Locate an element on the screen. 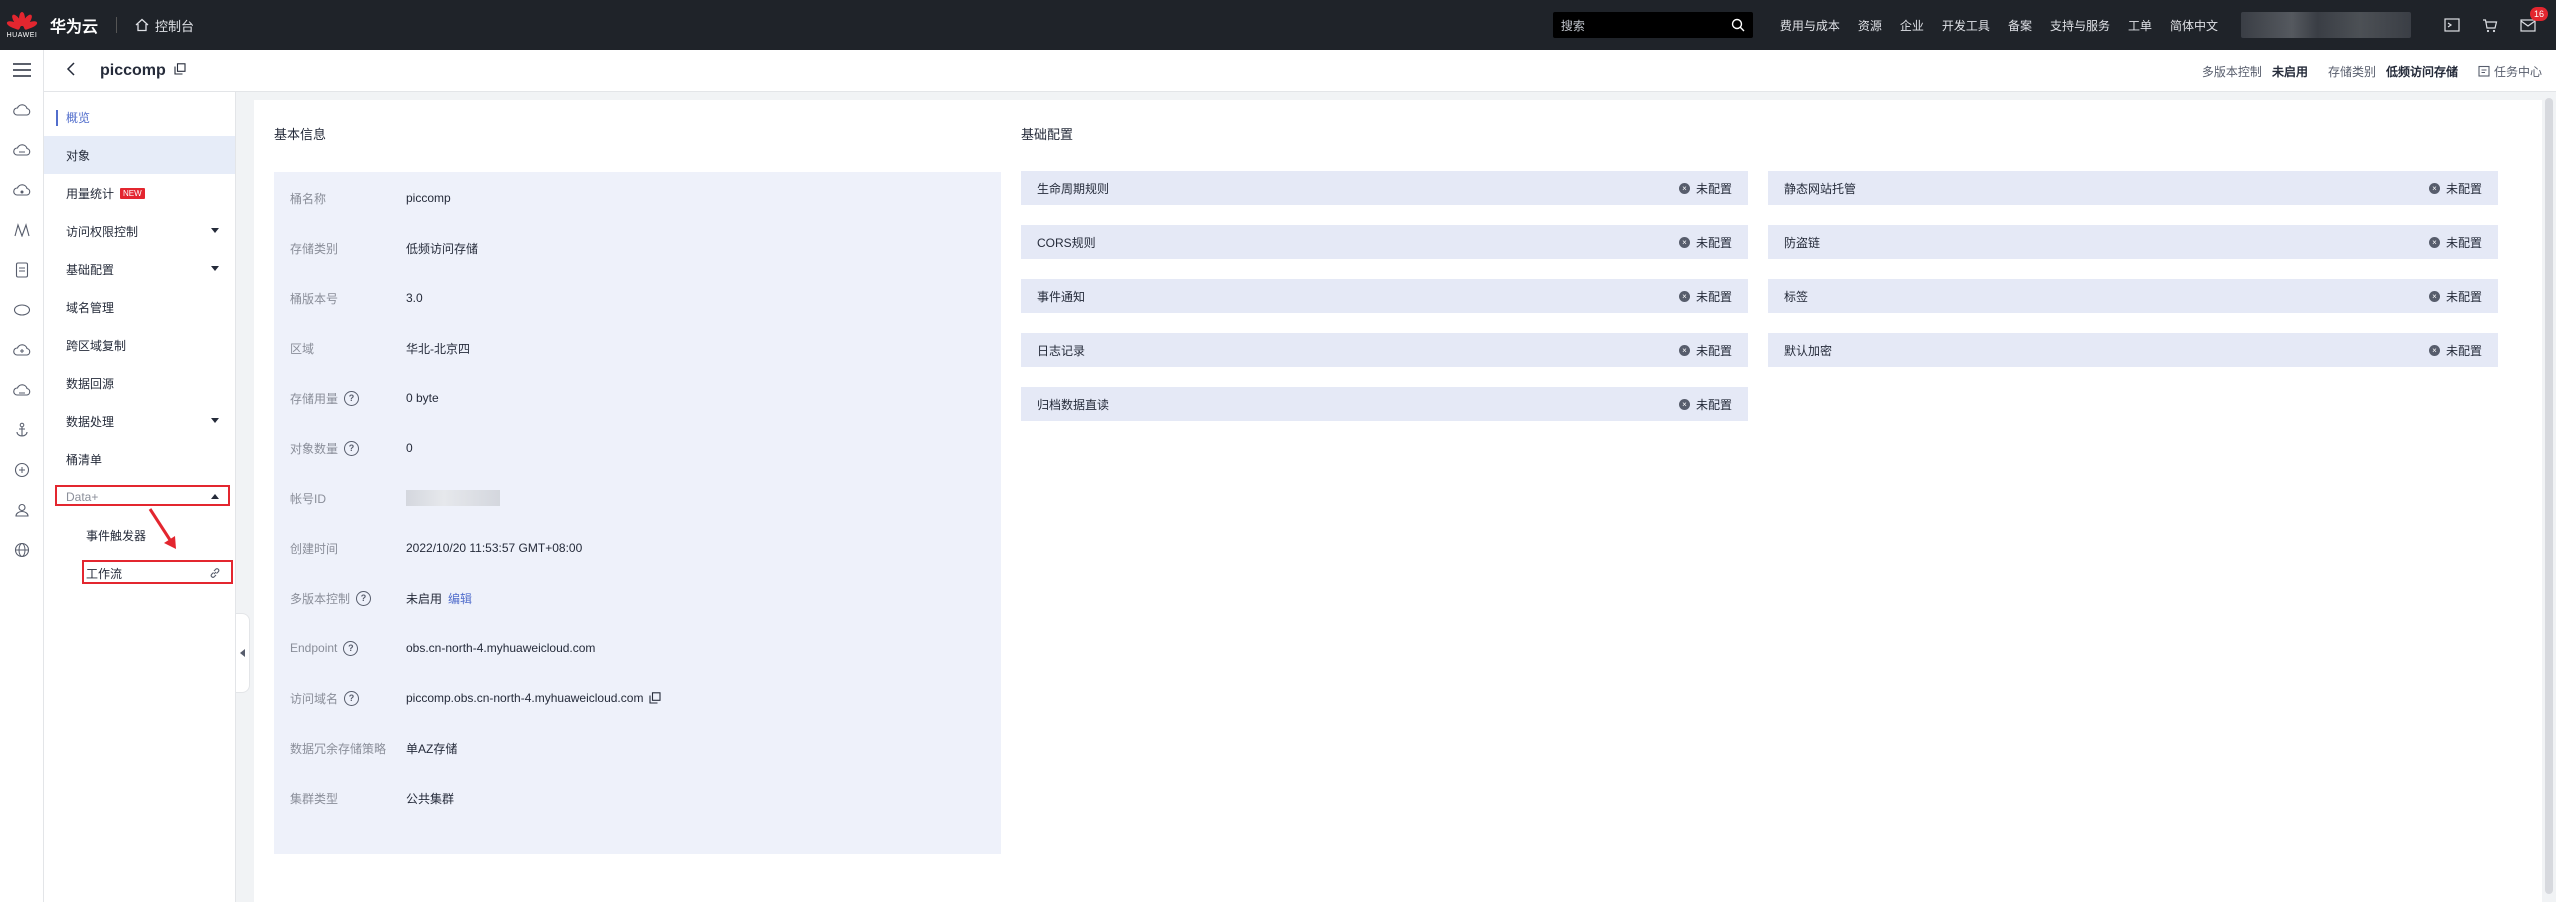 This screenshot has height=902, width=2556. cloud-service-icon is located at coordinates (21, 110).